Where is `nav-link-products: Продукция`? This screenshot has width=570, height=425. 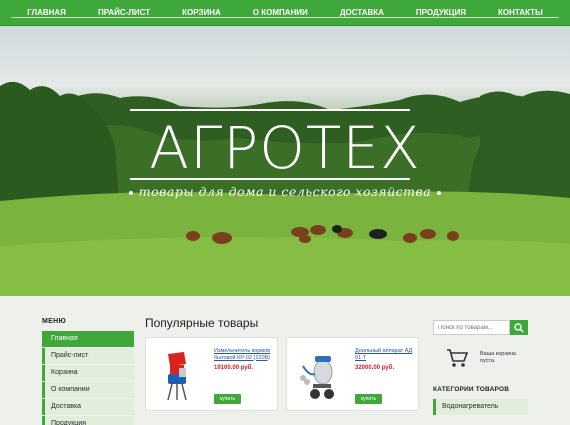
nav-link-products: Продукция is located at coordinates (441, 13).